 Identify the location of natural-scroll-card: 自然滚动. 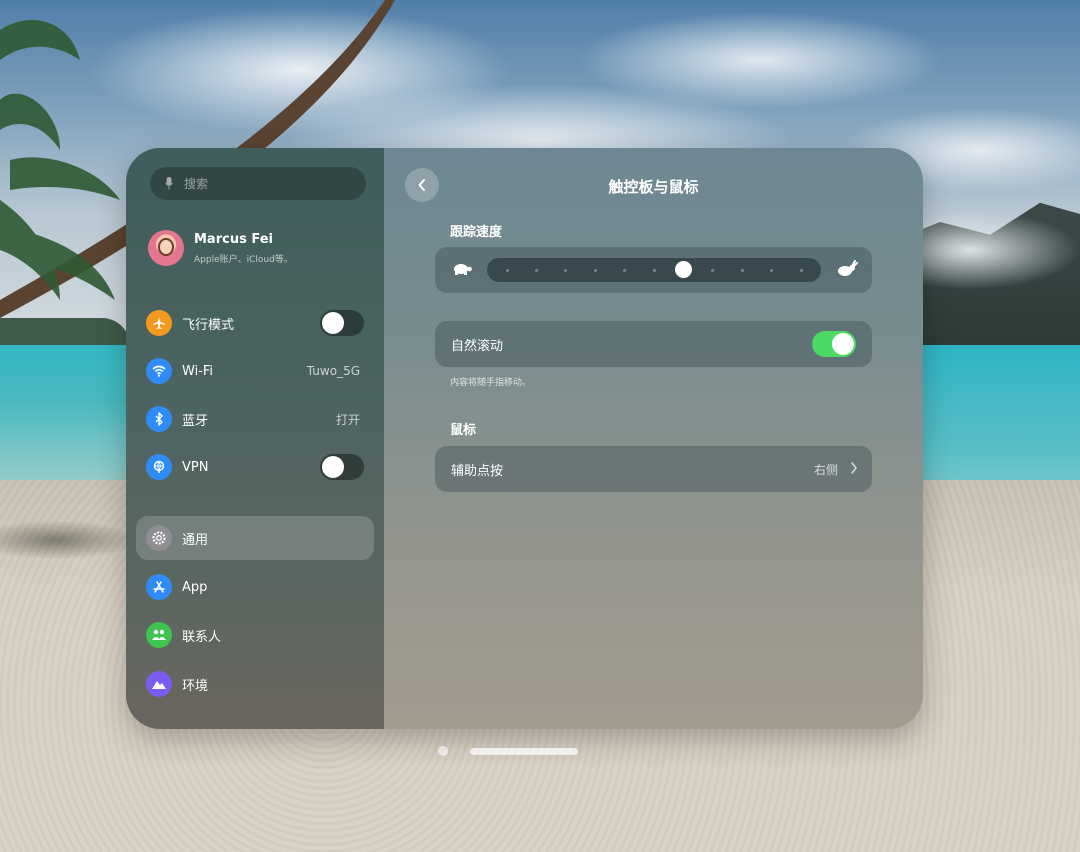
(653, 344).